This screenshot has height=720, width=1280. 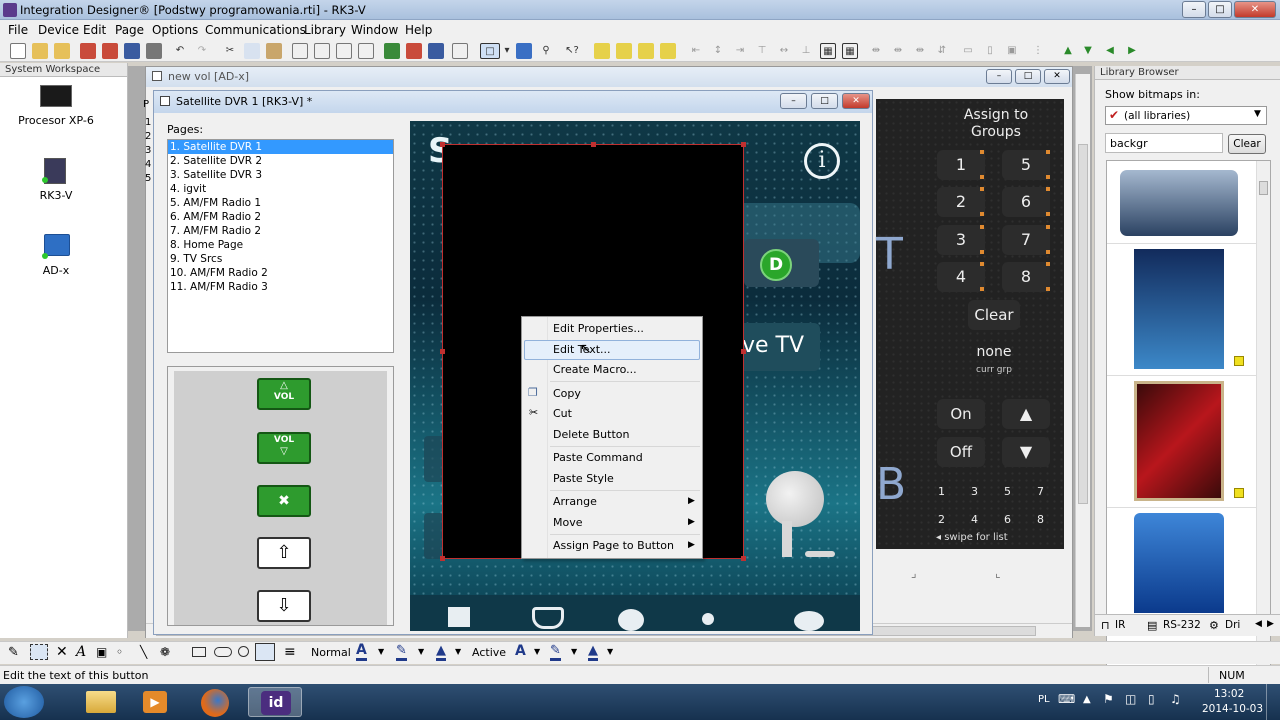 What do you see at coordinates (13, 652) in the screenshot?
I see `pencil-icon: ✎` at bounding box center [13, 652].